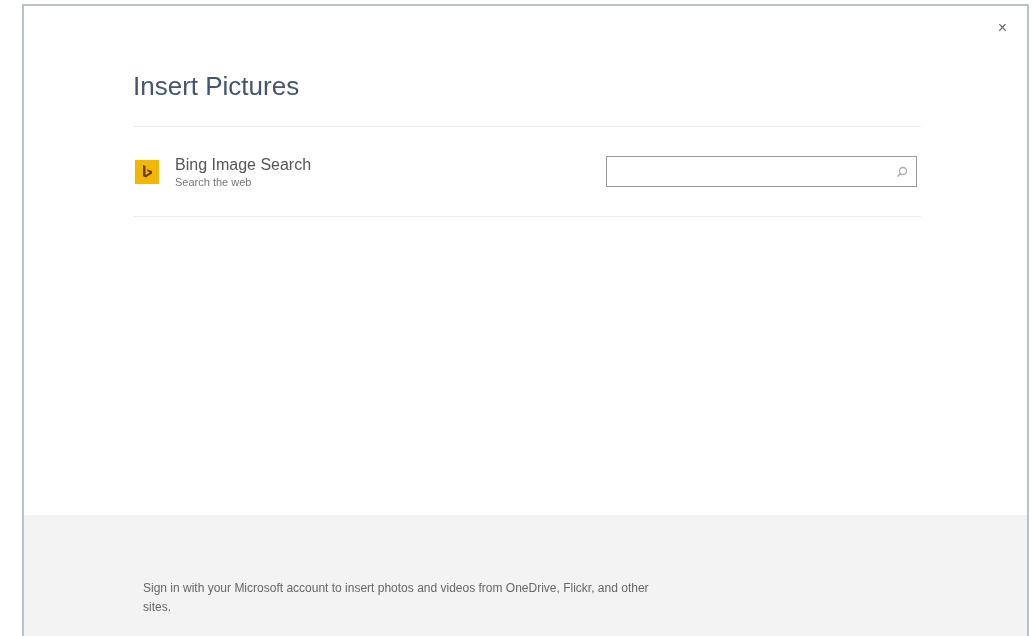 The height and width of the screenshot is (636, 1033). What do you see at coordinates (147, 171) in the screenshot?
I see `bing-logo-icon` at bounding box center [147, 171].